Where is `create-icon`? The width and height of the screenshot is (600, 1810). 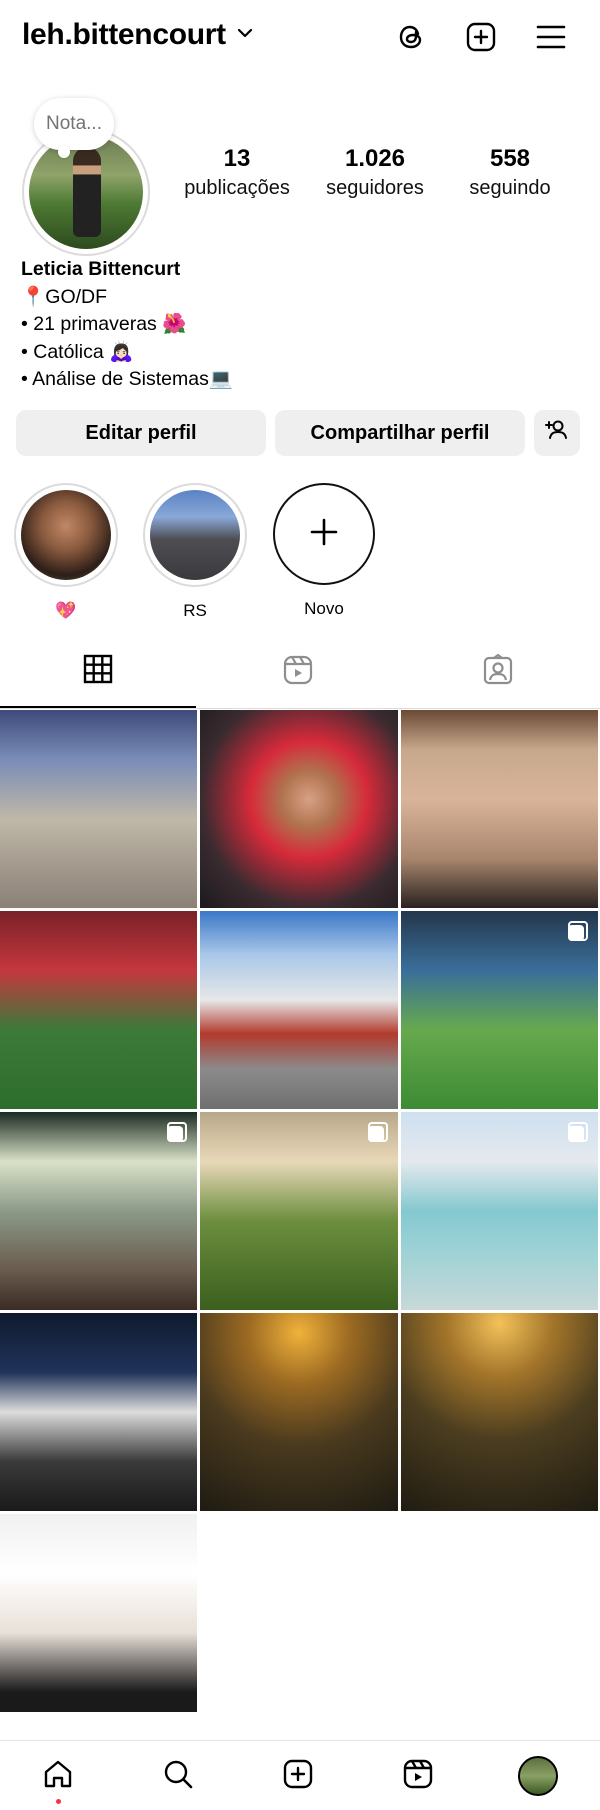 create-icon is located at coordinates (298, 1776).